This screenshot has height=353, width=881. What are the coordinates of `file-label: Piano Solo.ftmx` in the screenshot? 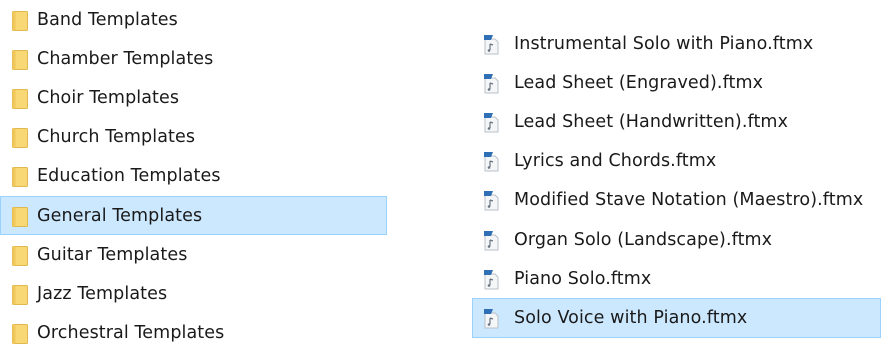 It's located at (583, 278).